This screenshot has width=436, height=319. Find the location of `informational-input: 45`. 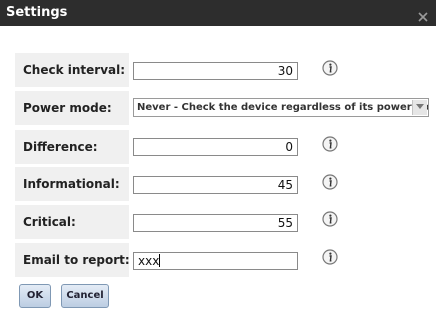

informational-input: 45 is located at coordinates (215, 185).